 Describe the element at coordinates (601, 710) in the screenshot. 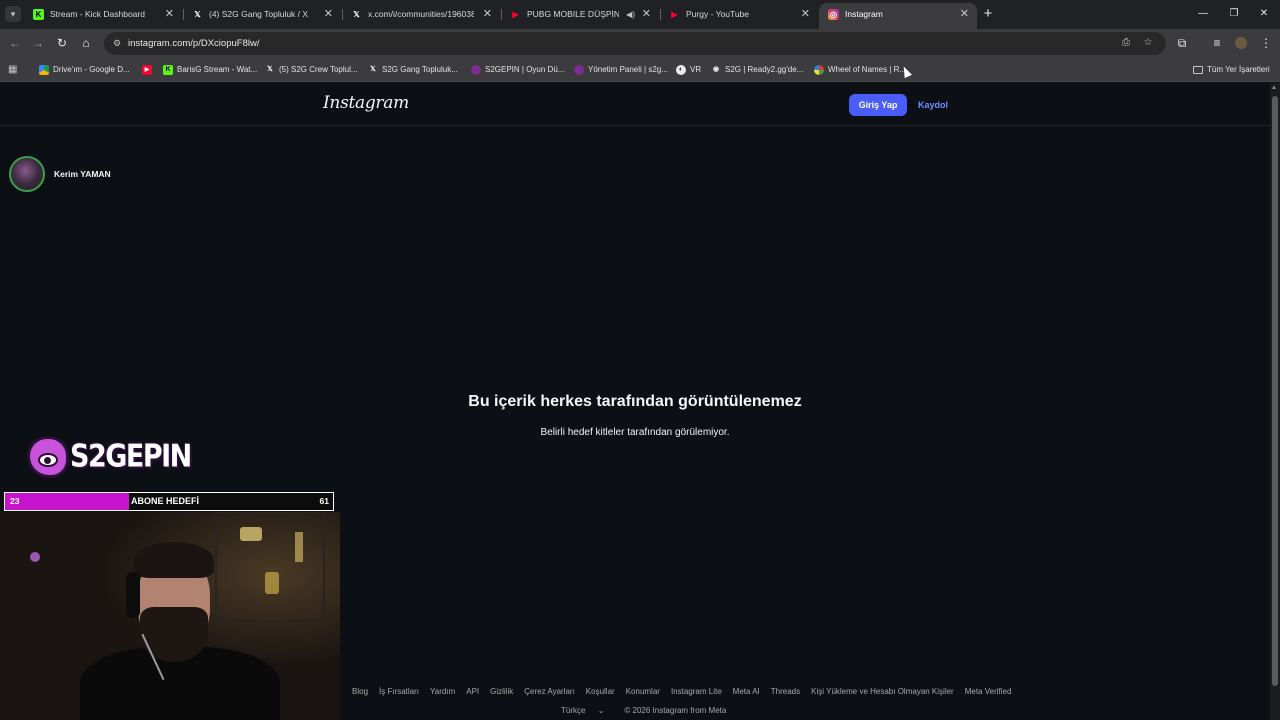

I see `chevron-down-icon: ⌄` at that location.